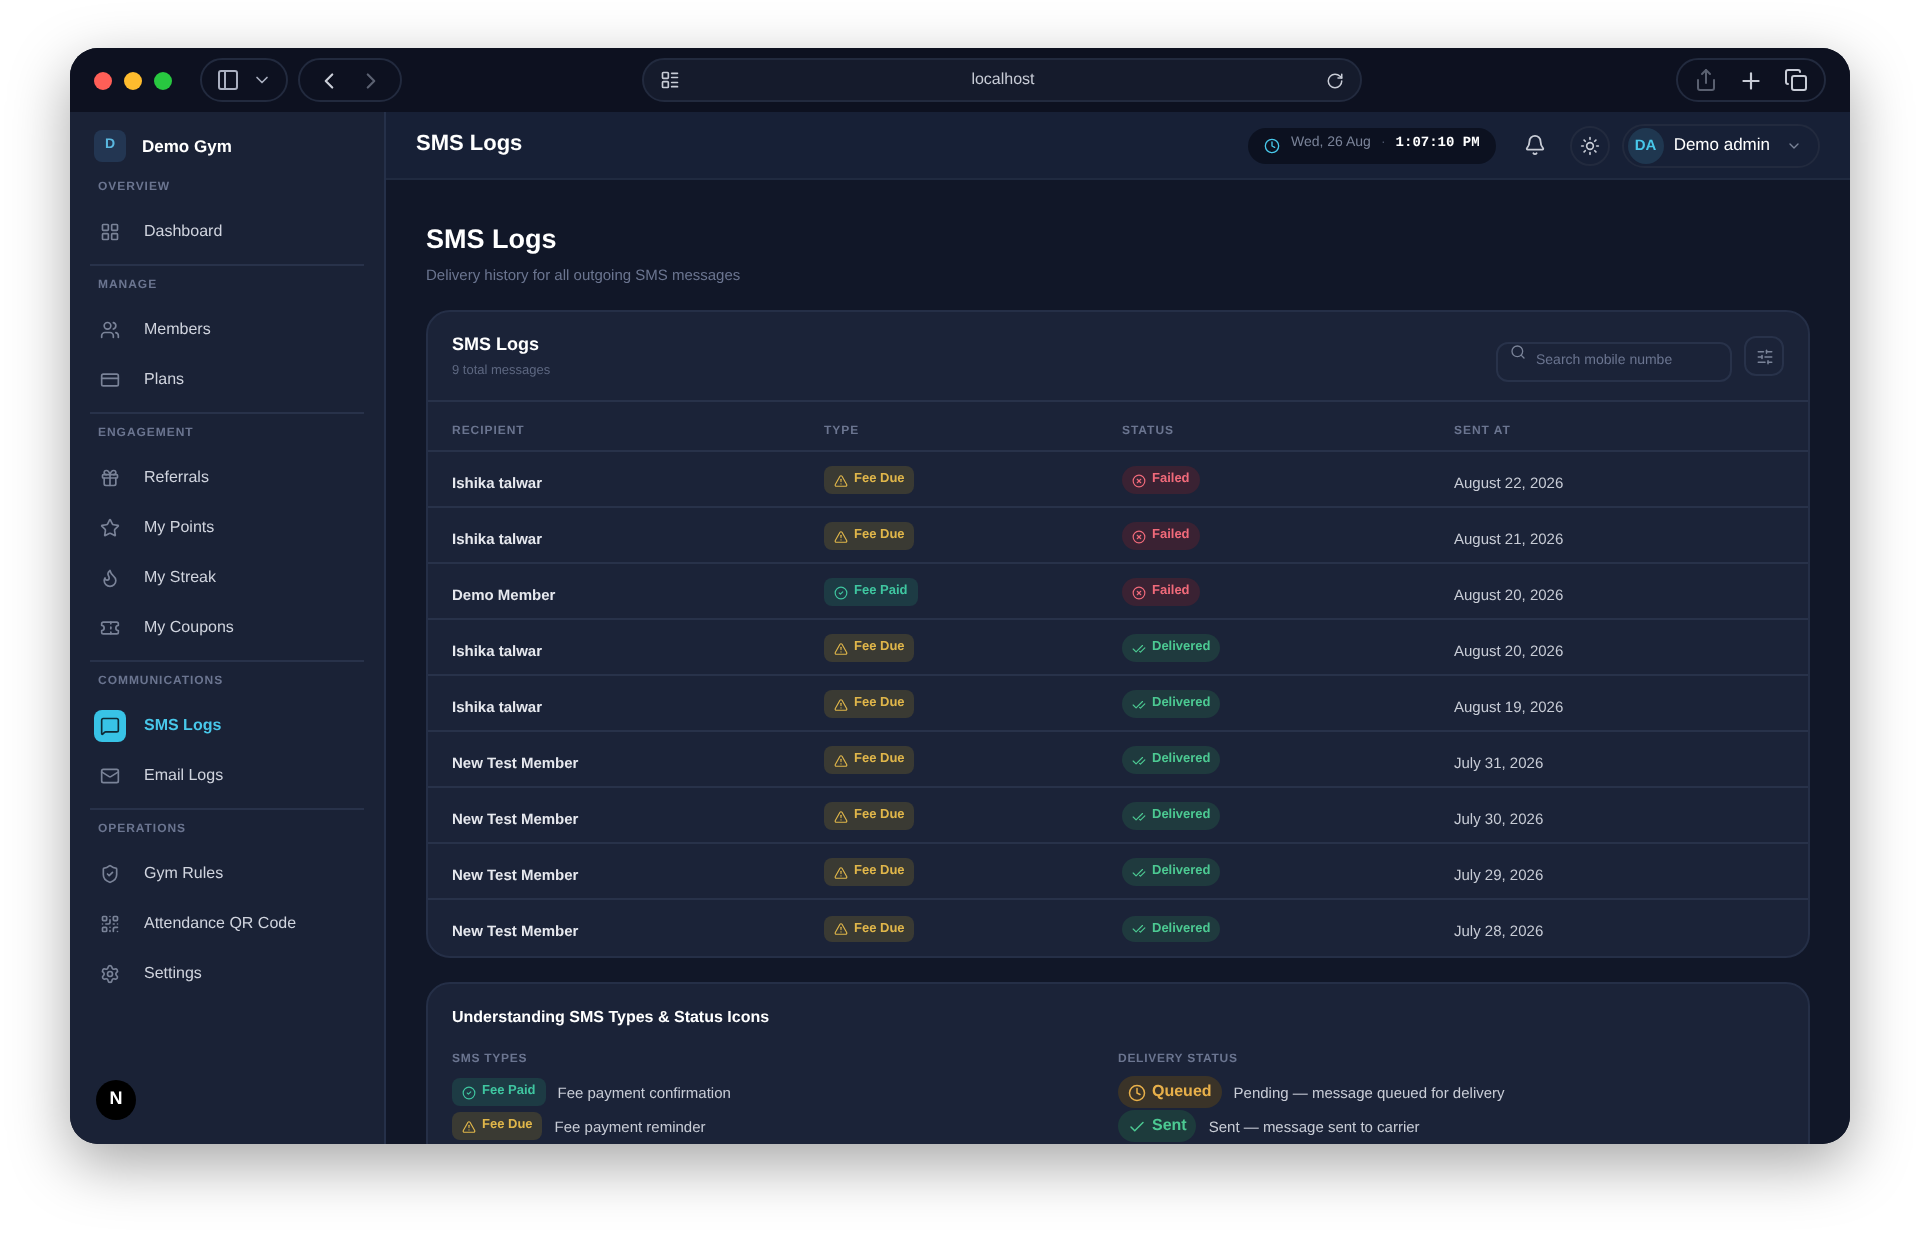  I want to click on star-icon, so click(110, 527).